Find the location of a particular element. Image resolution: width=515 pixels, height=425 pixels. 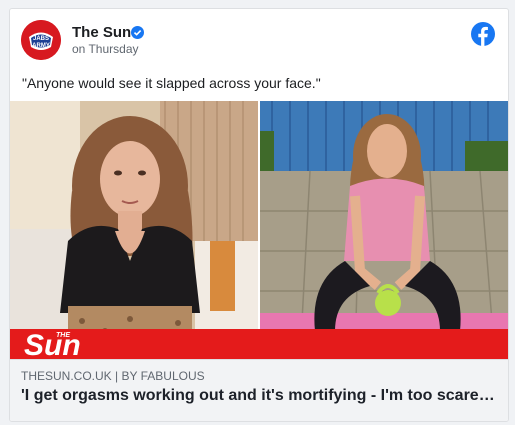

page-avatar: JABS ARMY is located at coordinates (41, 40).